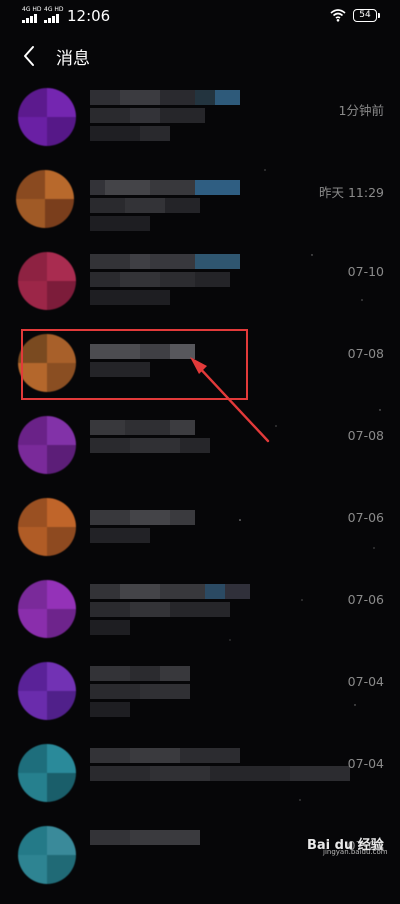 The width and height of the screenshot is (400, 904). I want to click on highlight-box, so click(134, 364).